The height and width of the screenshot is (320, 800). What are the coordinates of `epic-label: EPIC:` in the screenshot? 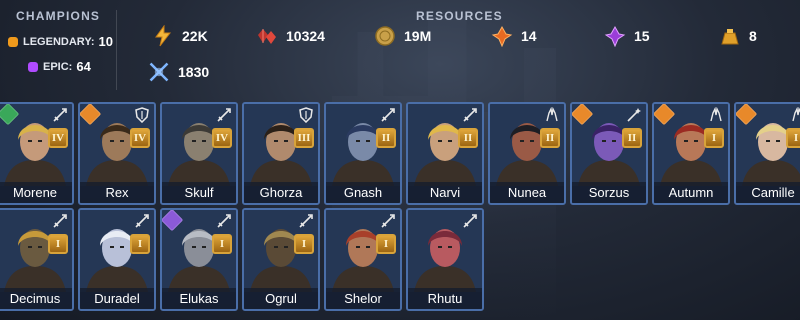 It's located at (58, 66).